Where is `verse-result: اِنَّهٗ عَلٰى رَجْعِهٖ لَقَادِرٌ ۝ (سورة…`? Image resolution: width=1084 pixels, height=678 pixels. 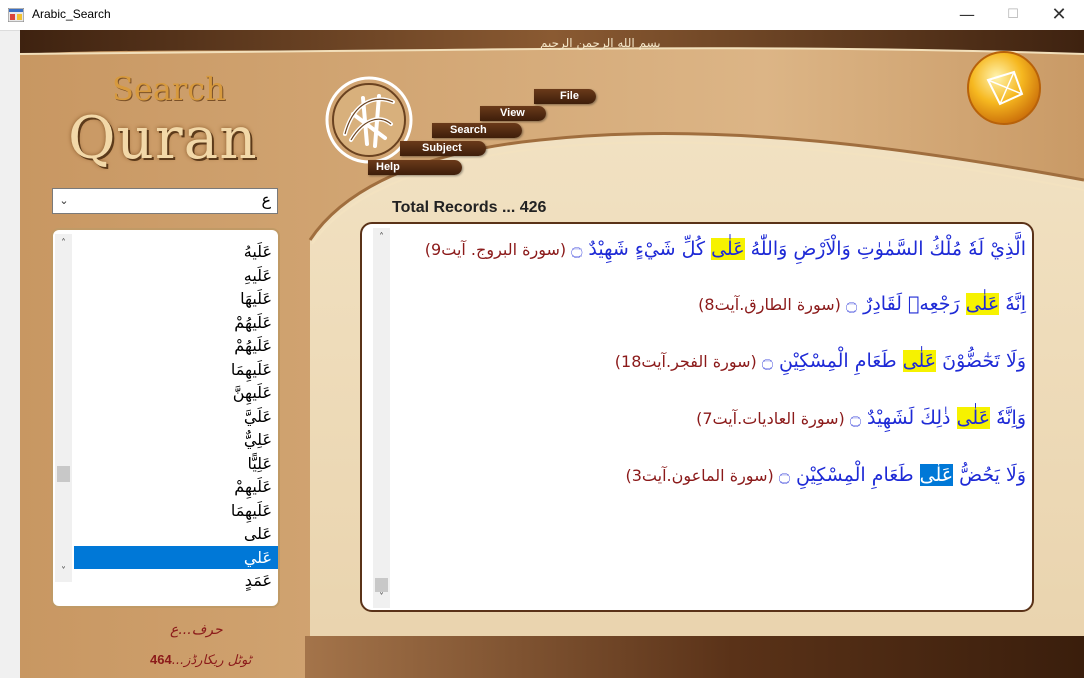 verse-result: اِنَّهٗ عَلٰى رَجْعِهٖ لَقَادِرٌ ۝ (سورة… is located at coordinates (711, 304).